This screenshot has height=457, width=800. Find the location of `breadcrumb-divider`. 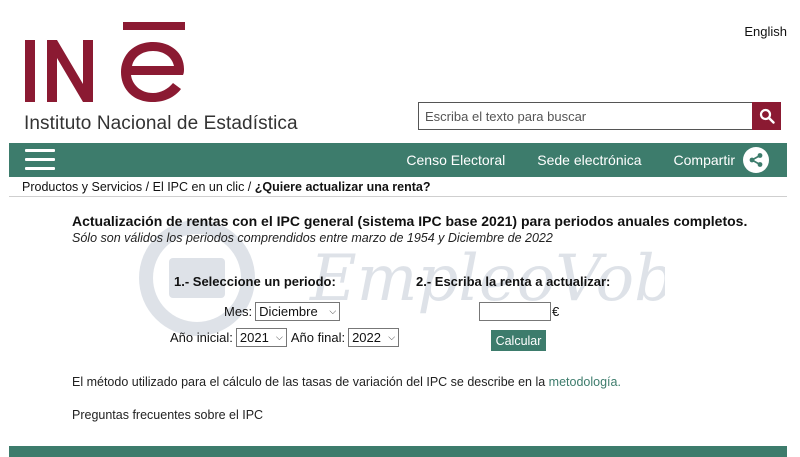

breadcrumb-divider is located at coordinates (398, 196).